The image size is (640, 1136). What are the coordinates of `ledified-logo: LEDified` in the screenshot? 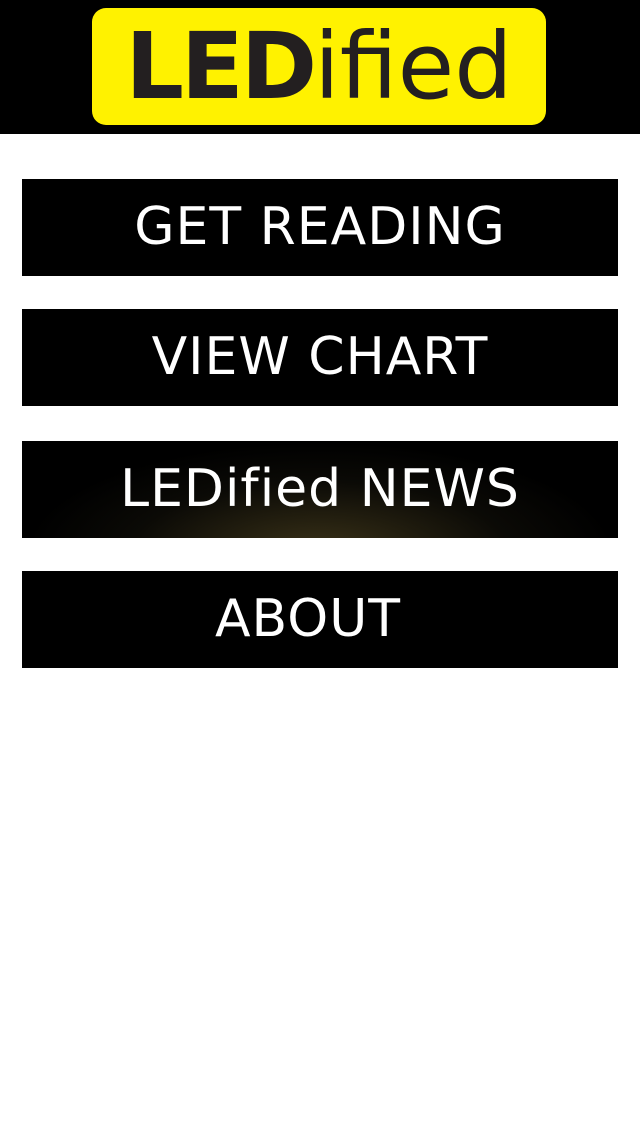 It's located at (319, 66).